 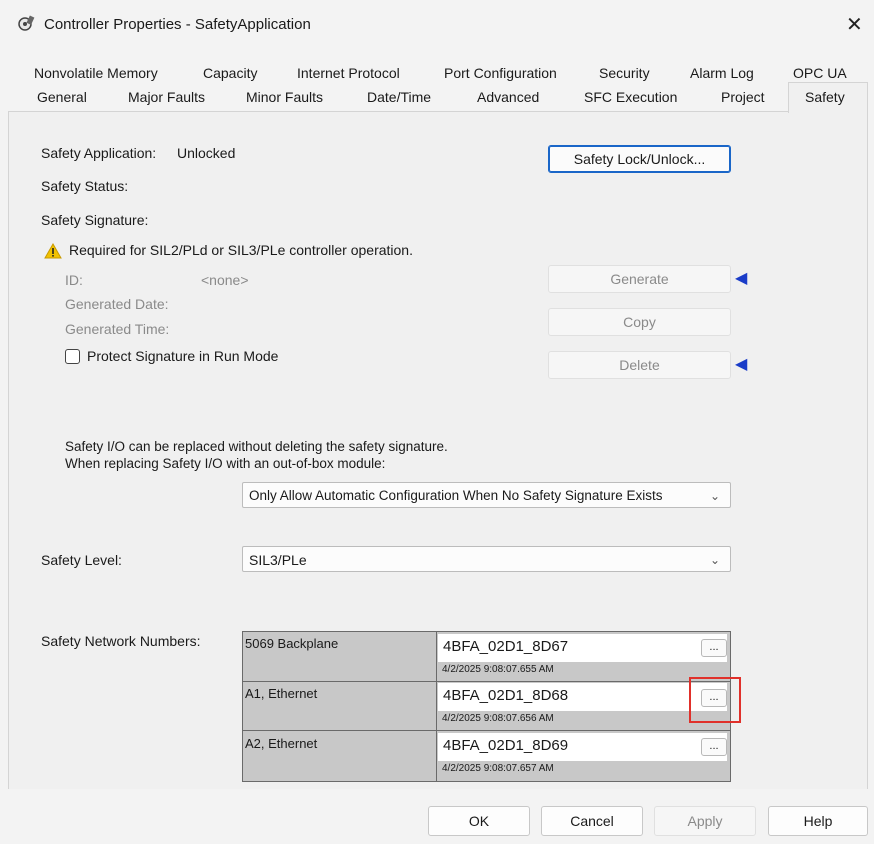 I want to click on protect-signature-checkbox, so click(x=72, y=356).